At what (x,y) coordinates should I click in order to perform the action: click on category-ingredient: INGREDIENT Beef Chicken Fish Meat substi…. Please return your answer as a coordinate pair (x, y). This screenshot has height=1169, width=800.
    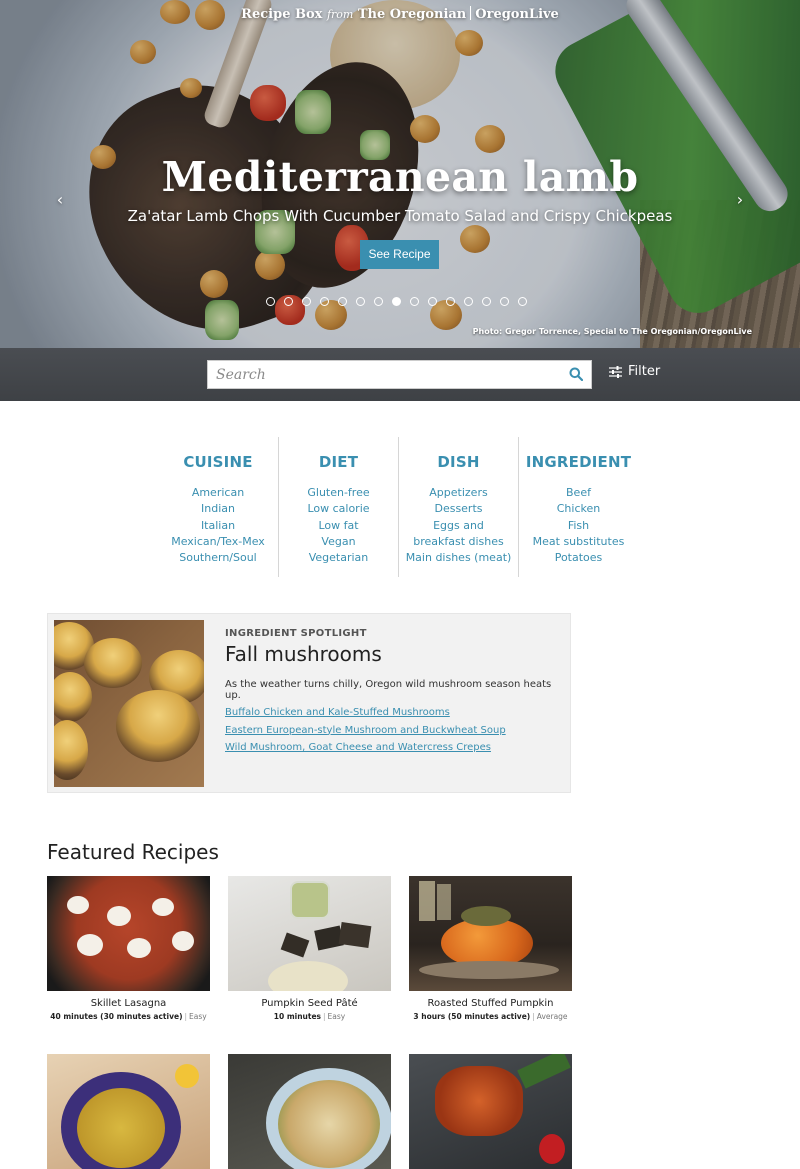
    Looking at the image, I should click on (578, 507).